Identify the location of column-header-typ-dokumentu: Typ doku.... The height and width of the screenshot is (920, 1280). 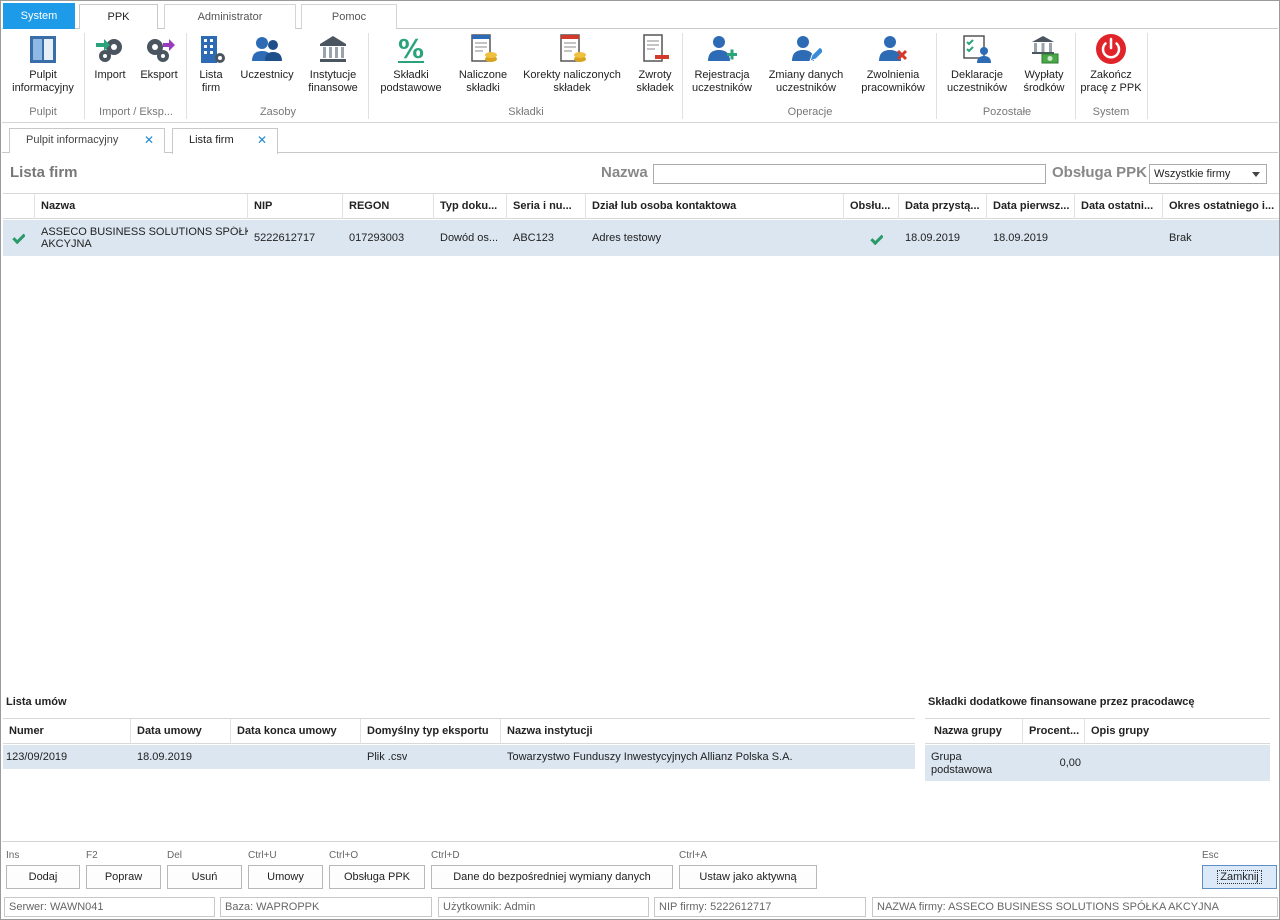
(470, 206).